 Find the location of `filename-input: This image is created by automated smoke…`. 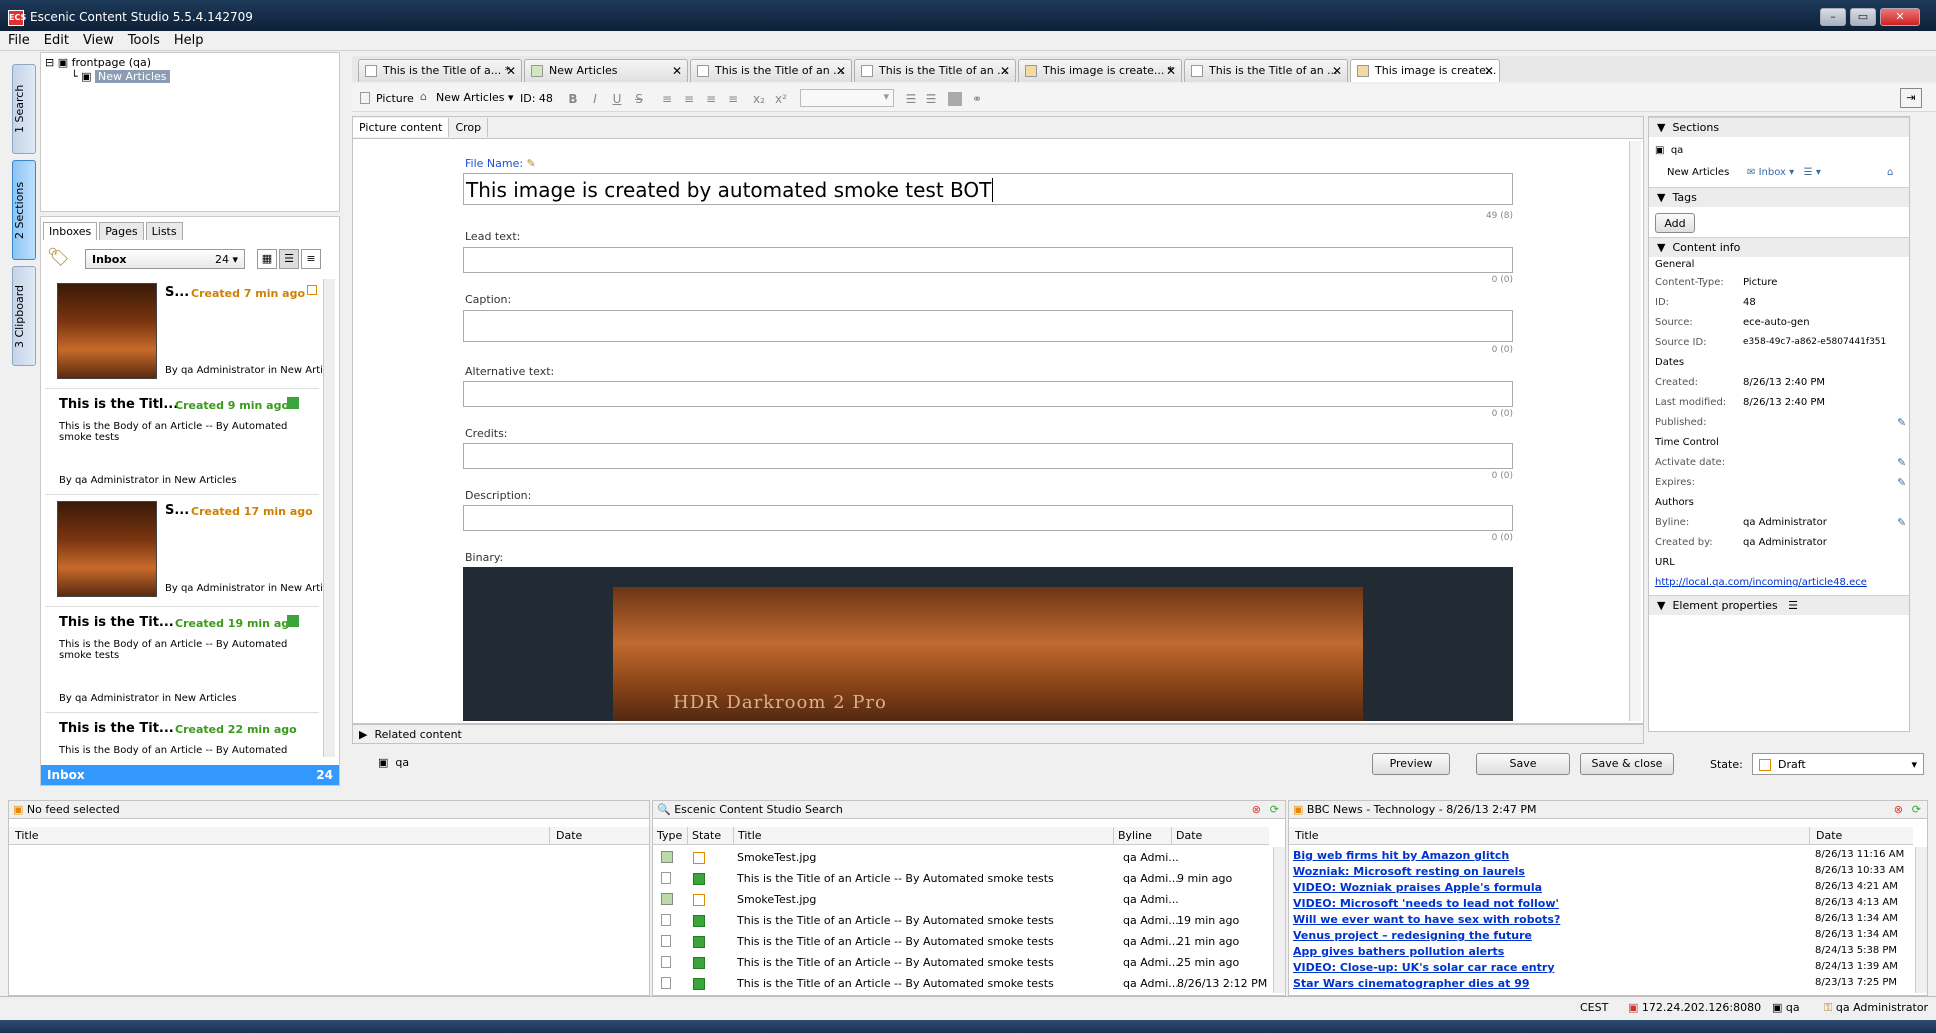

filename-input: This image is created by automated smoke… is located at coordinates (988, 189).